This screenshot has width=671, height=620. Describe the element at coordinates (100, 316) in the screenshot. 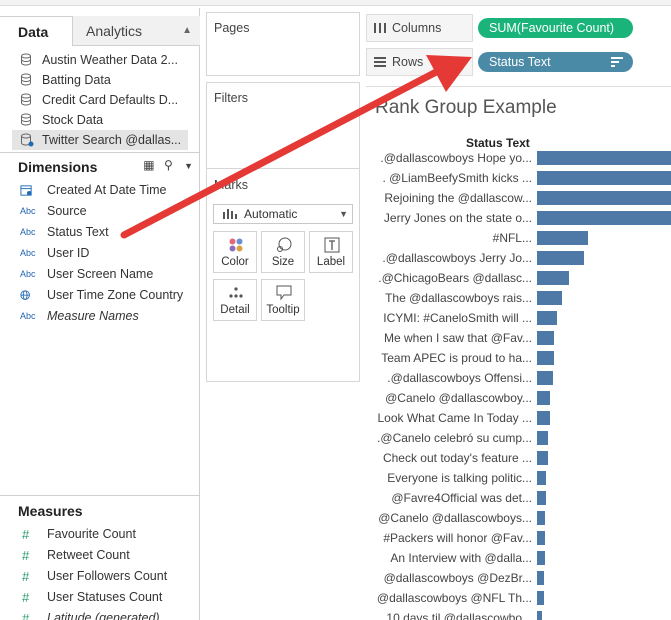

I see `dimension-measure-names: Abc Measure Names` at that location.